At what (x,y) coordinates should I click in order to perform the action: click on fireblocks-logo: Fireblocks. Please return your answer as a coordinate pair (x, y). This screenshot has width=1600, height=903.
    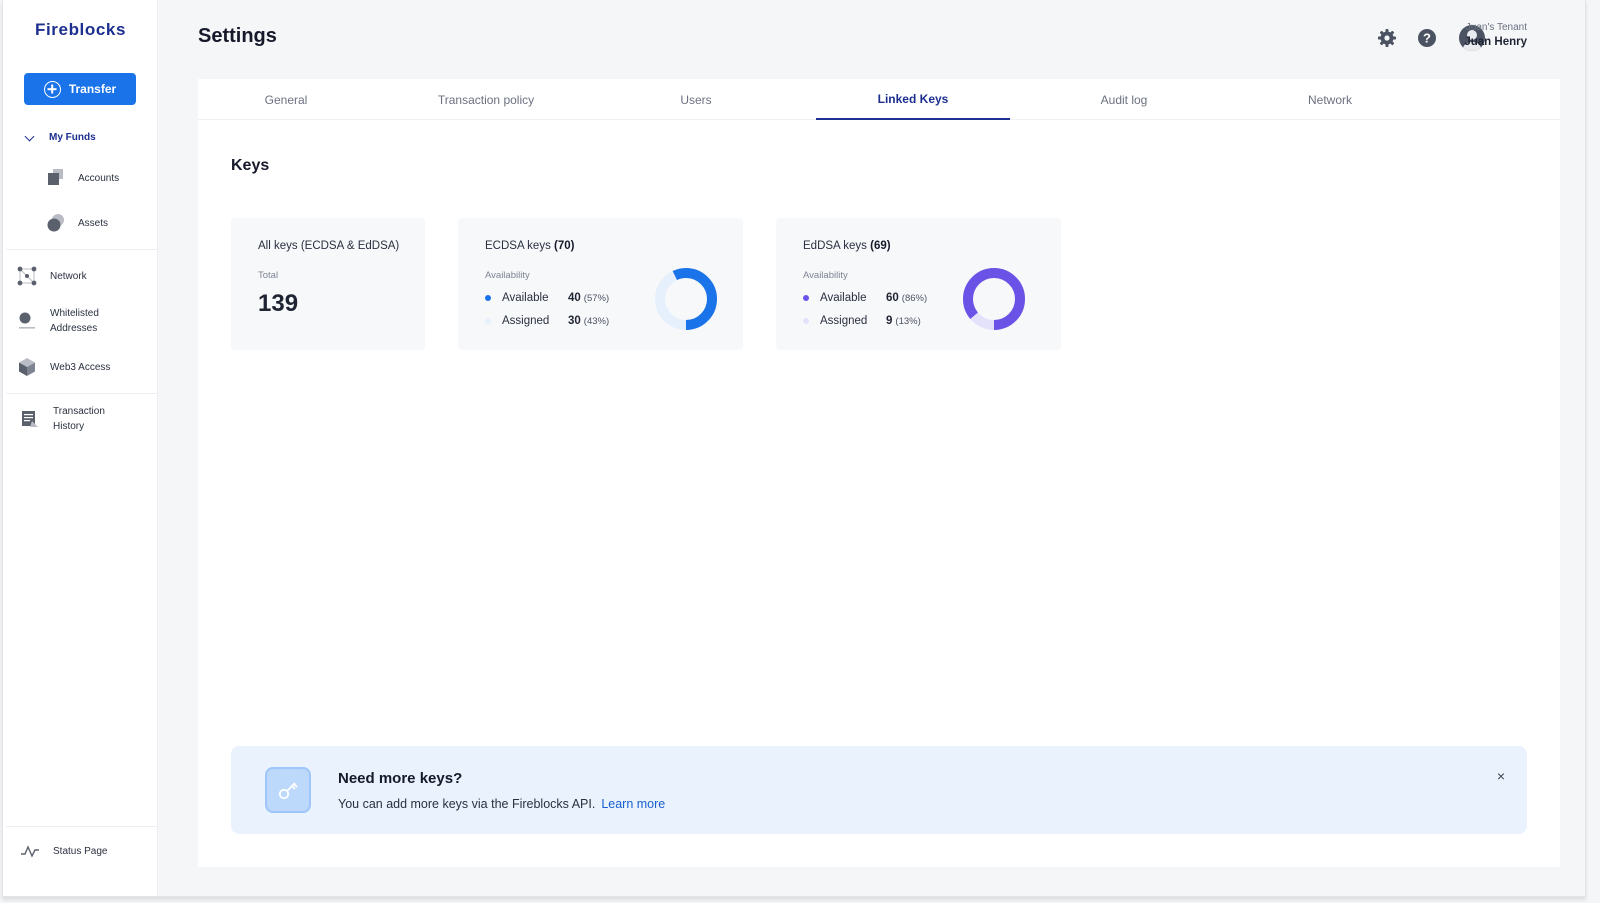
    Looking at the image, I should click on (80, 30).